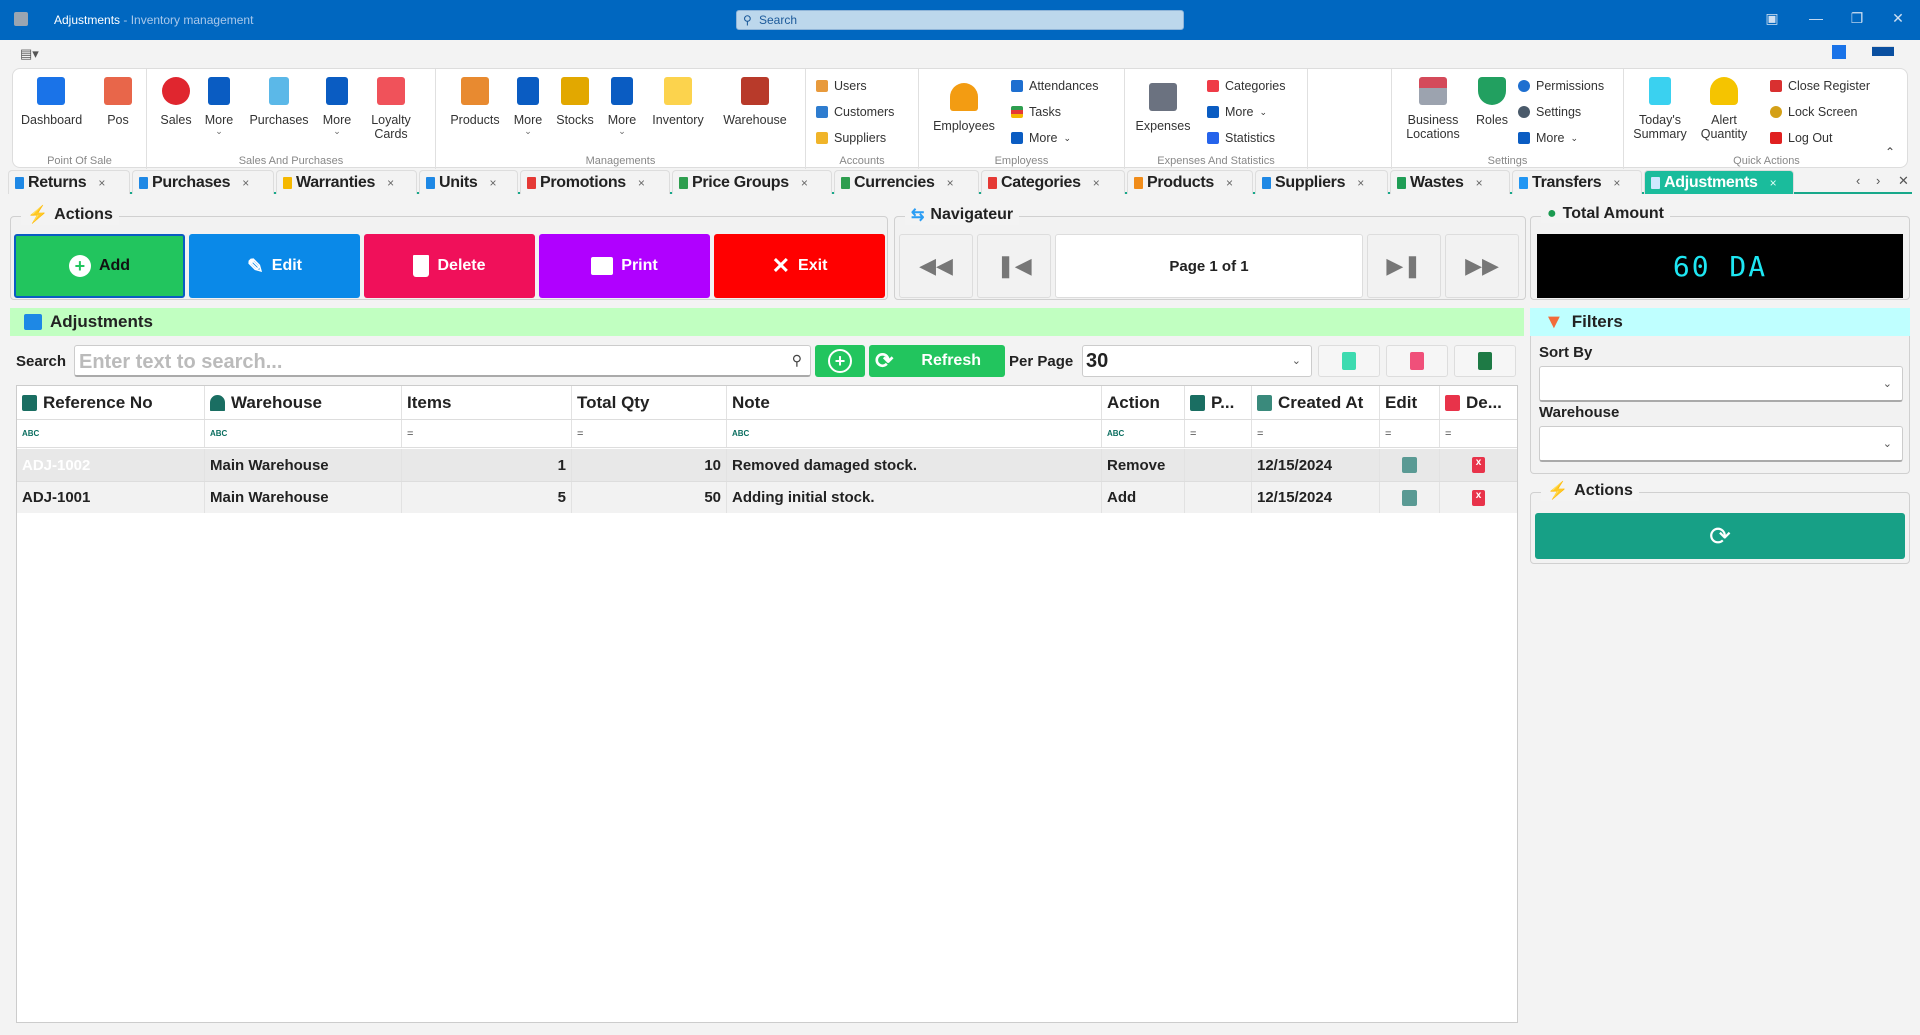 This screenshot has width=1920, height=1035. Describe the element at coordinates (1433, 109) in the screenshot. I see `ribbon-item-business-locations: Business Locations` at that location.